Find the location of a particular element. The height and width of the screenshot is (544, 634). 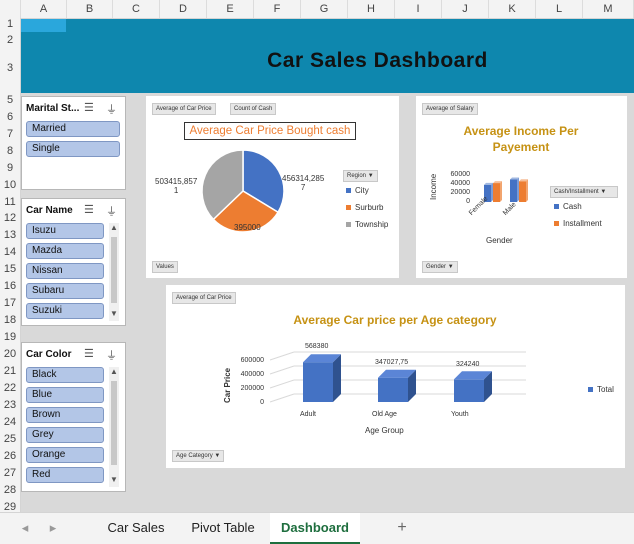

dashboard-title: Car Sales Dashboard is located at coordinates (377, 60).